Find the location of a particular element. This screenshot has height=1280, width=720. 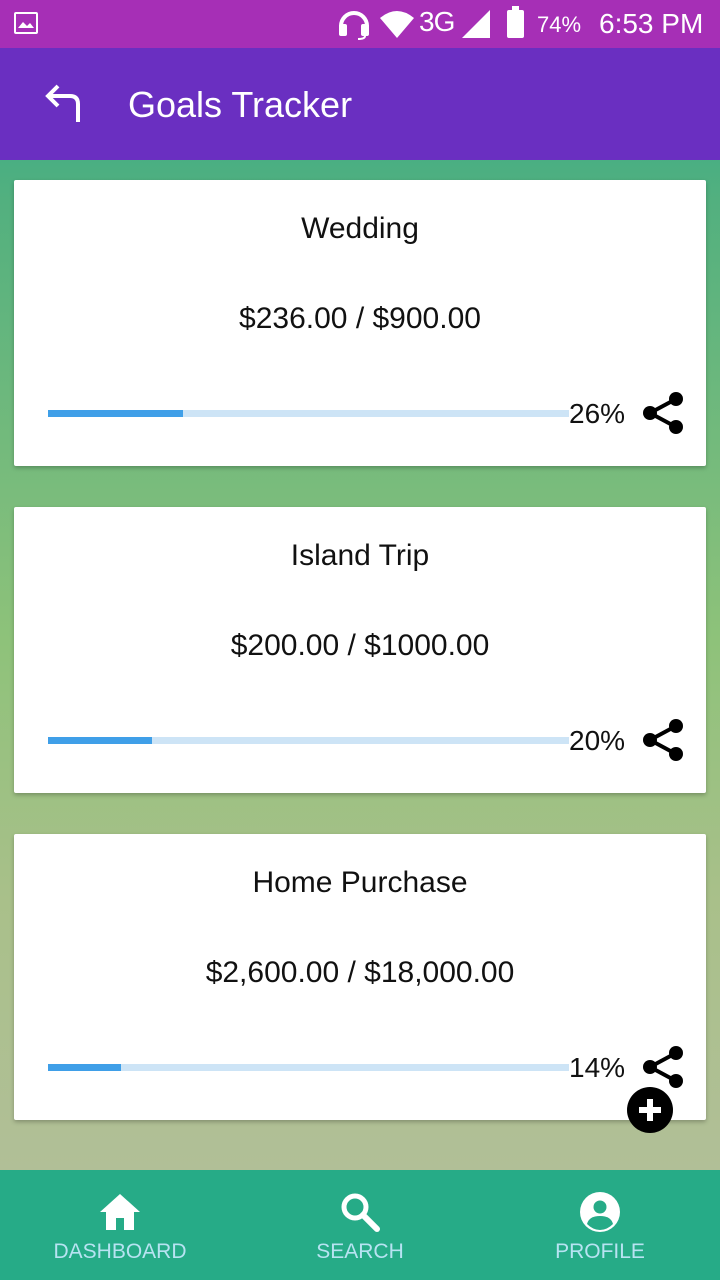

app-bar: Goals Tracker is located at coordinates (360, 104).